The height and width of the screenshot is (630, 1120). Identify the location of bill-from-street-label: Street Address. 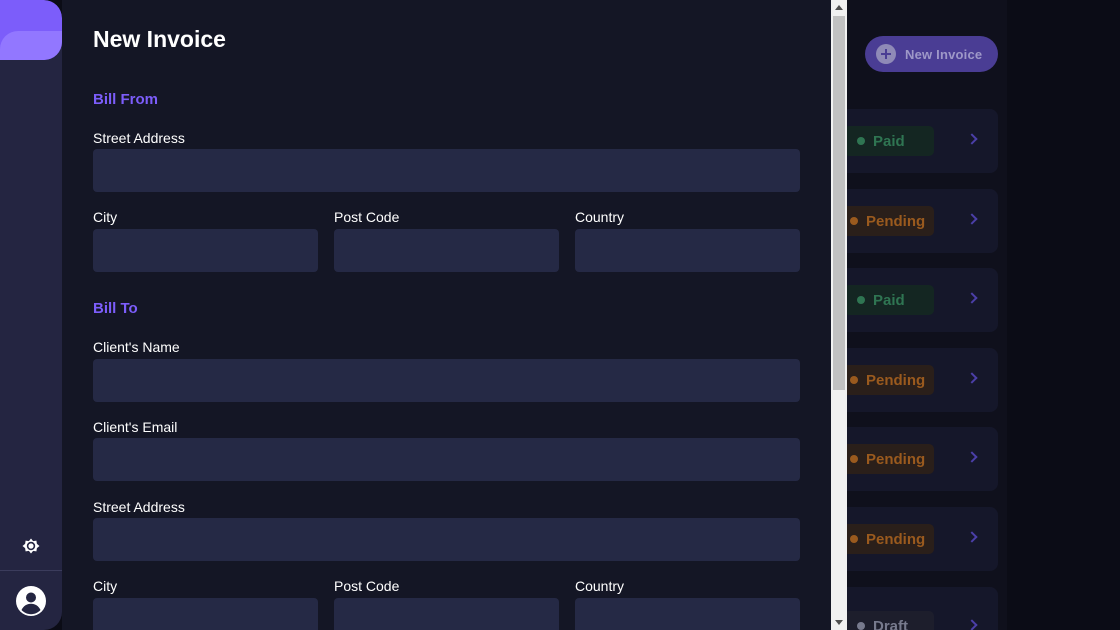
(139, 138).